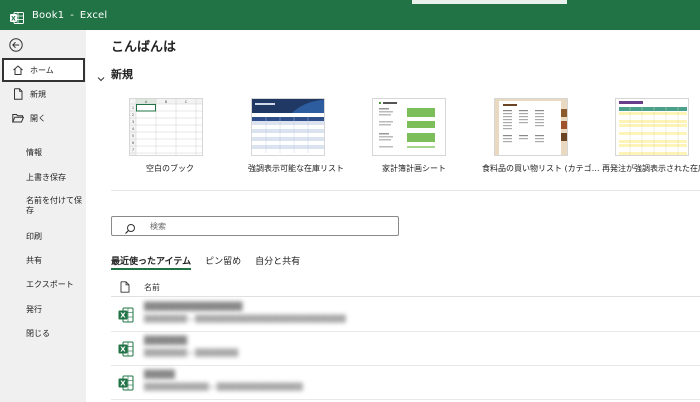  What do you see at coordinates (18, 70) in the screenshot?
I see `home-icon` at bounding box center [18, 70].